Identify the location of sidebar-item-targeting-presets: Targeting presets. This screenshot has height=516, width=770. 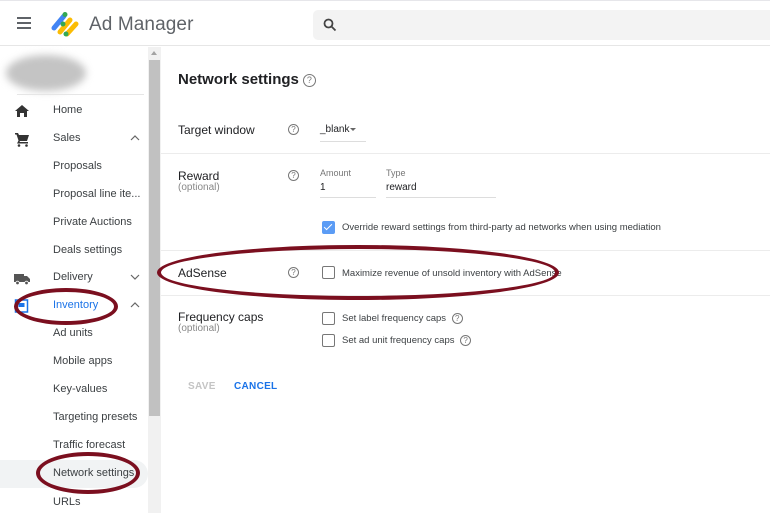
(74, 418).